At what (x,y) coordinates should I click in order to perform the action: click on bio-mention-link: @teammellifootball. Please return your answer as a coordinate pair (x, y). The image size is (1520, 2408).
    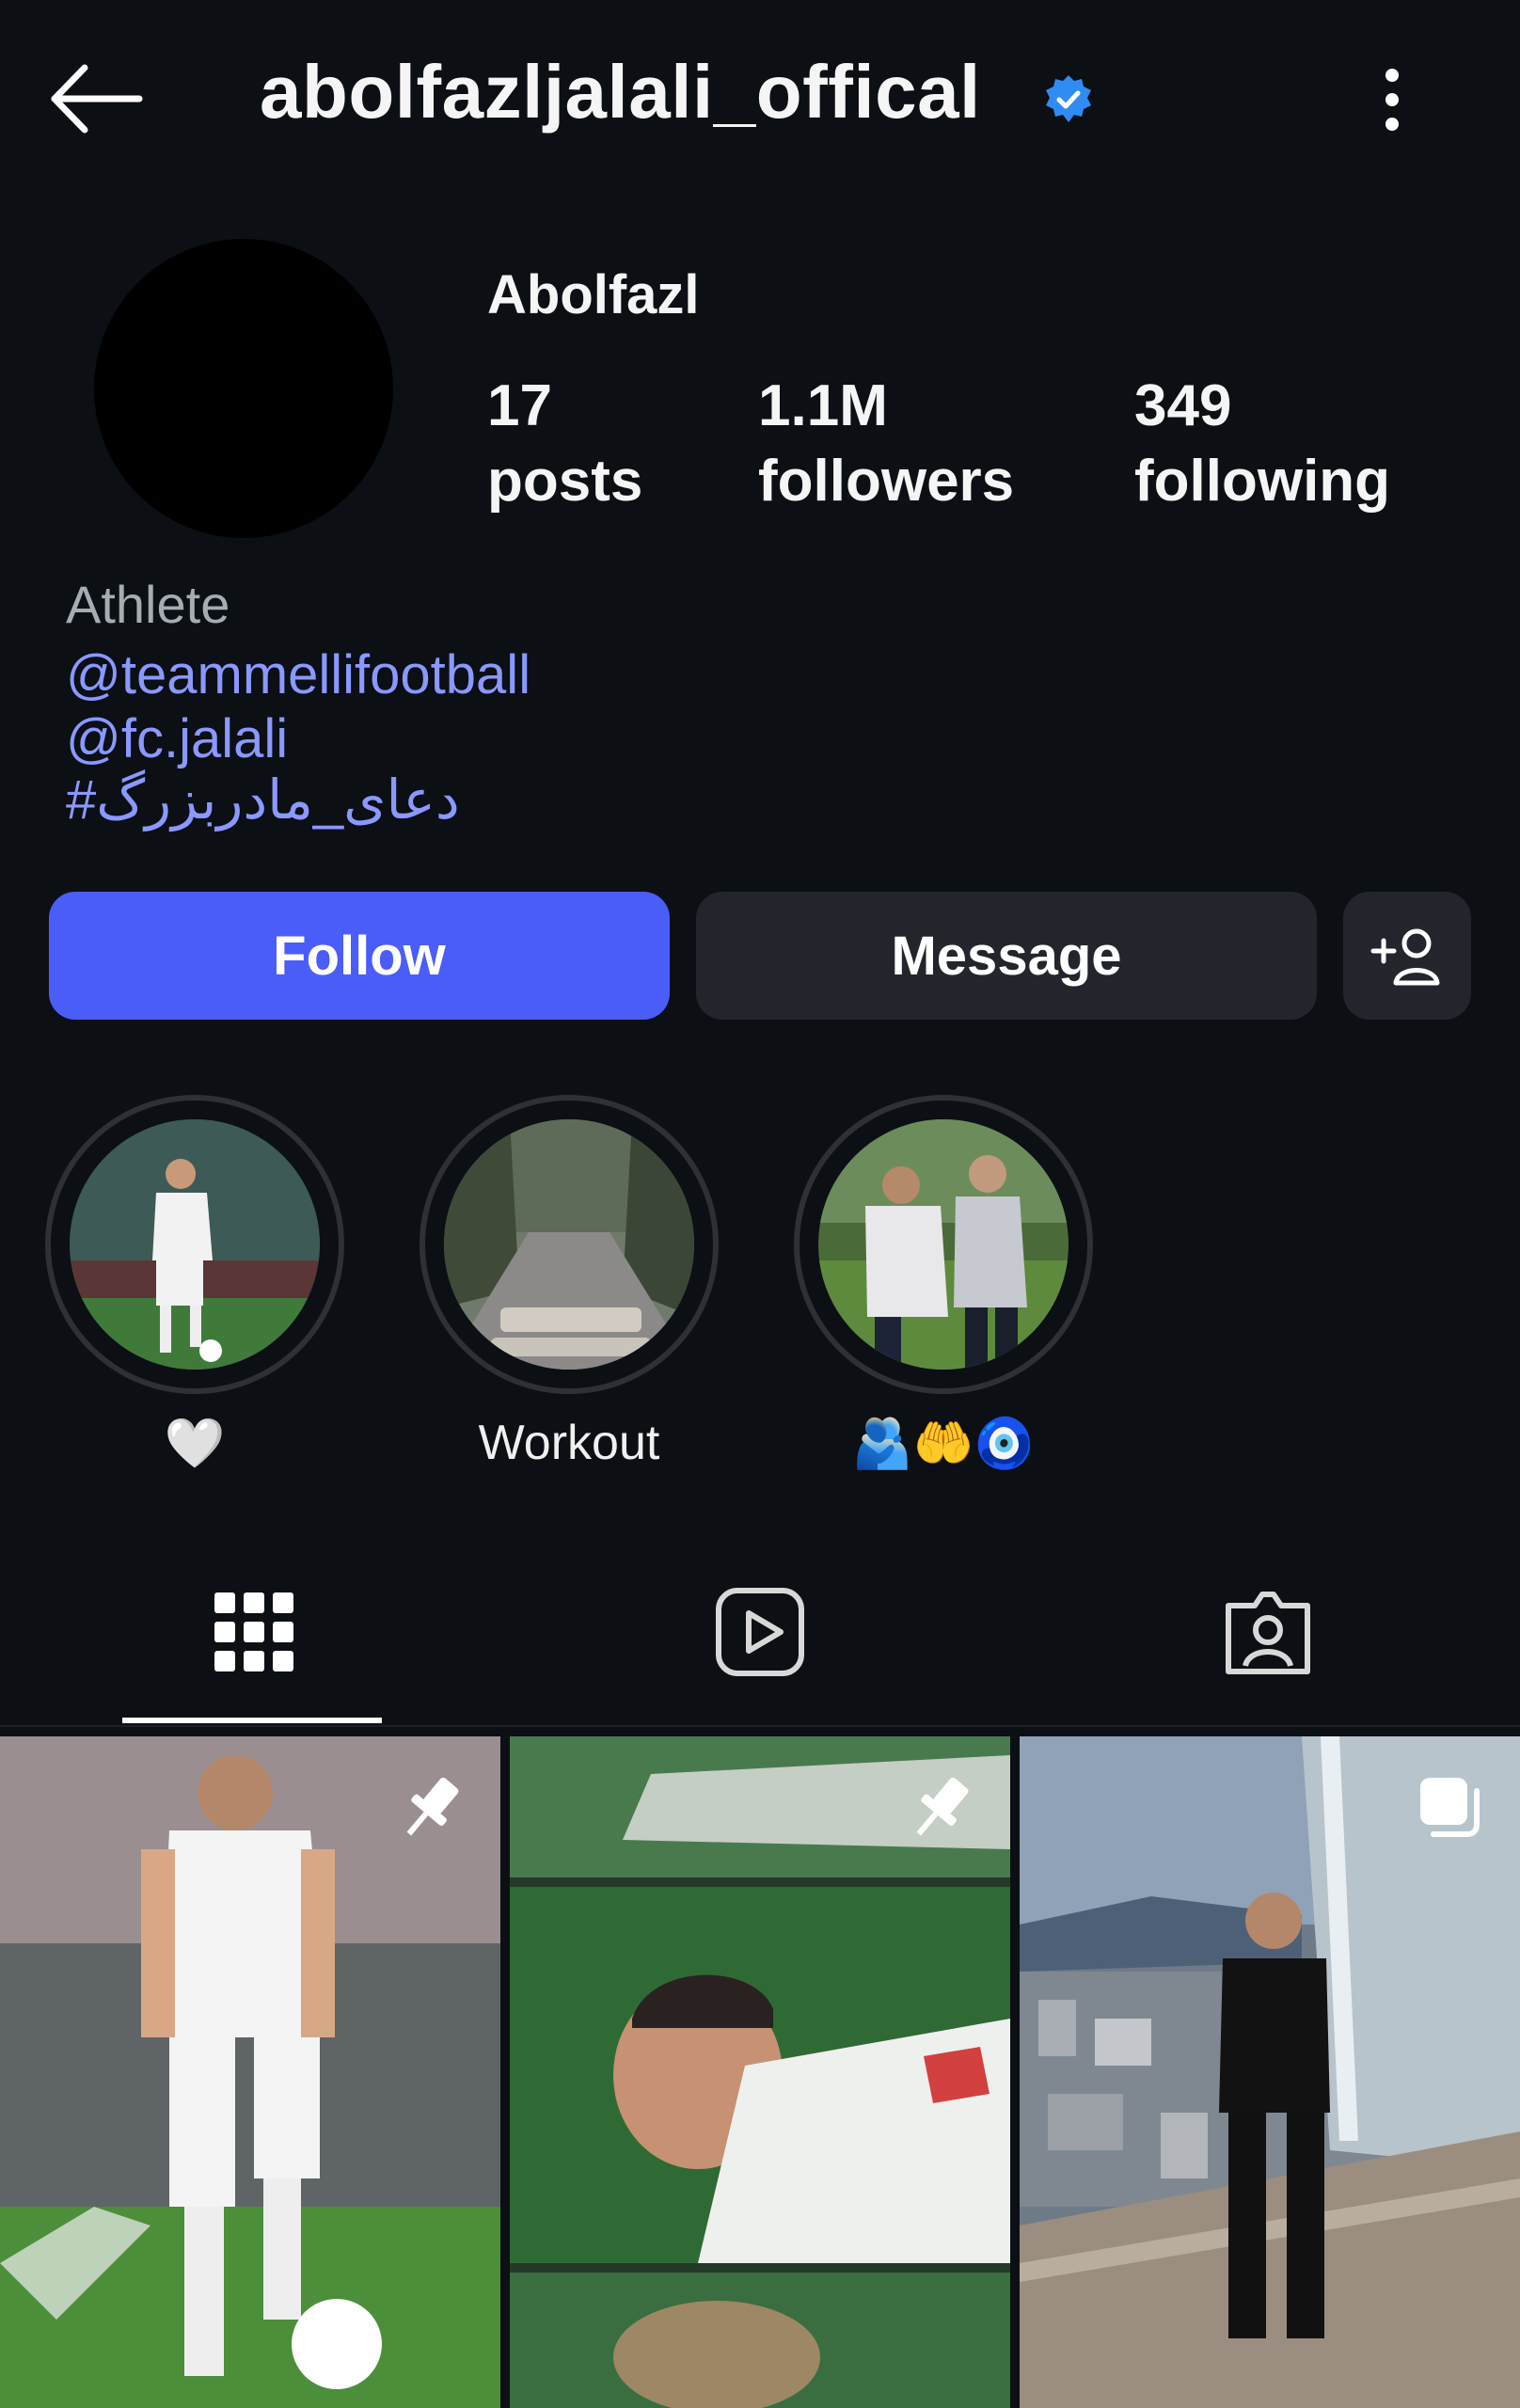
    Looking at the image, I should click on (298, 675).